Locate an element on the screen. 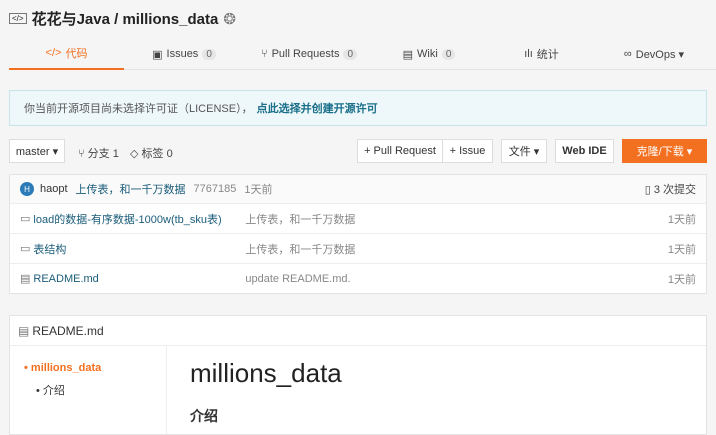  tab-label: Wiki is located at coordinates (427, 54).